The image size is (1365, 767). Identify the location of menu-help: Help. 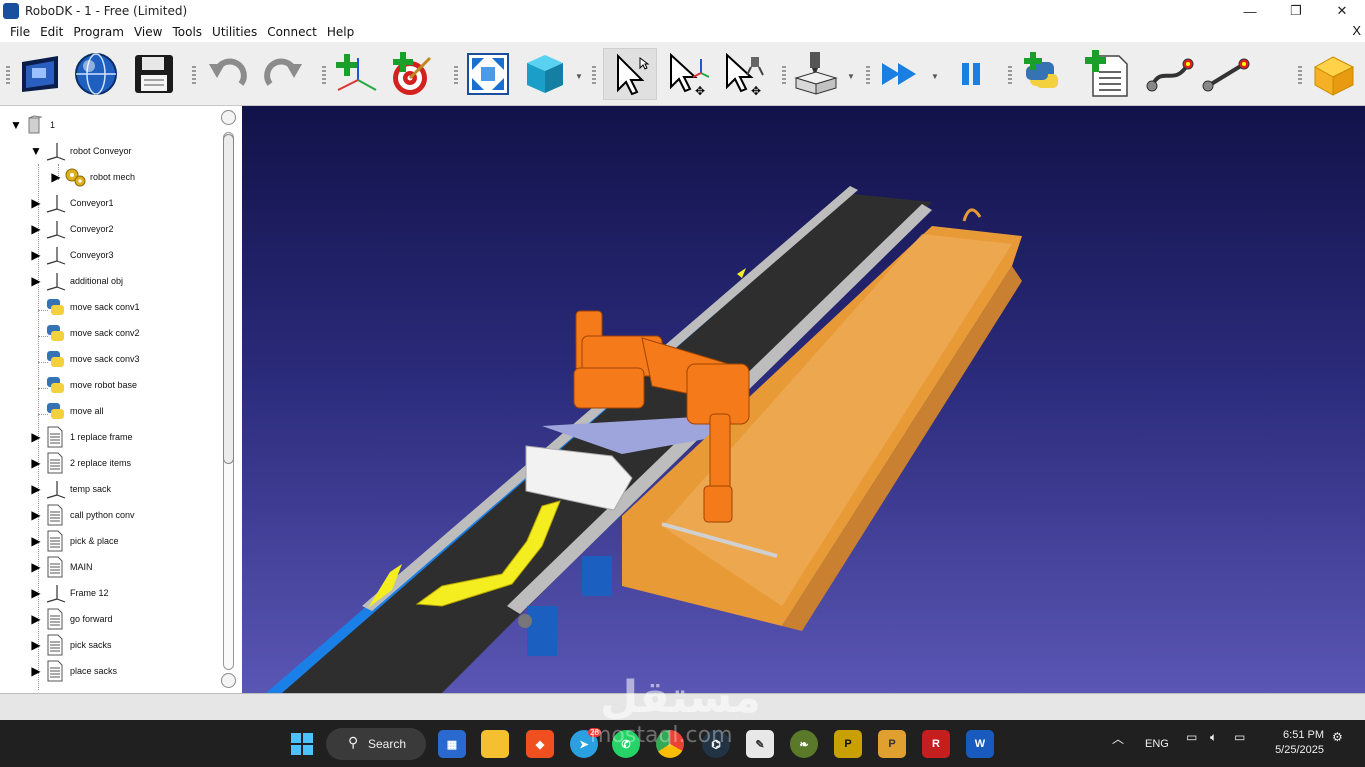
(340, 32).